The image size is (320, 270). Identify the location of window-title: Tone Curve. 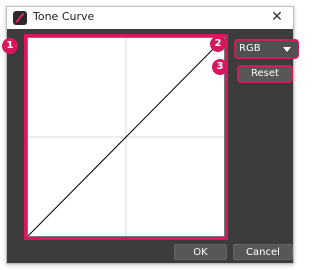
(64, 16).